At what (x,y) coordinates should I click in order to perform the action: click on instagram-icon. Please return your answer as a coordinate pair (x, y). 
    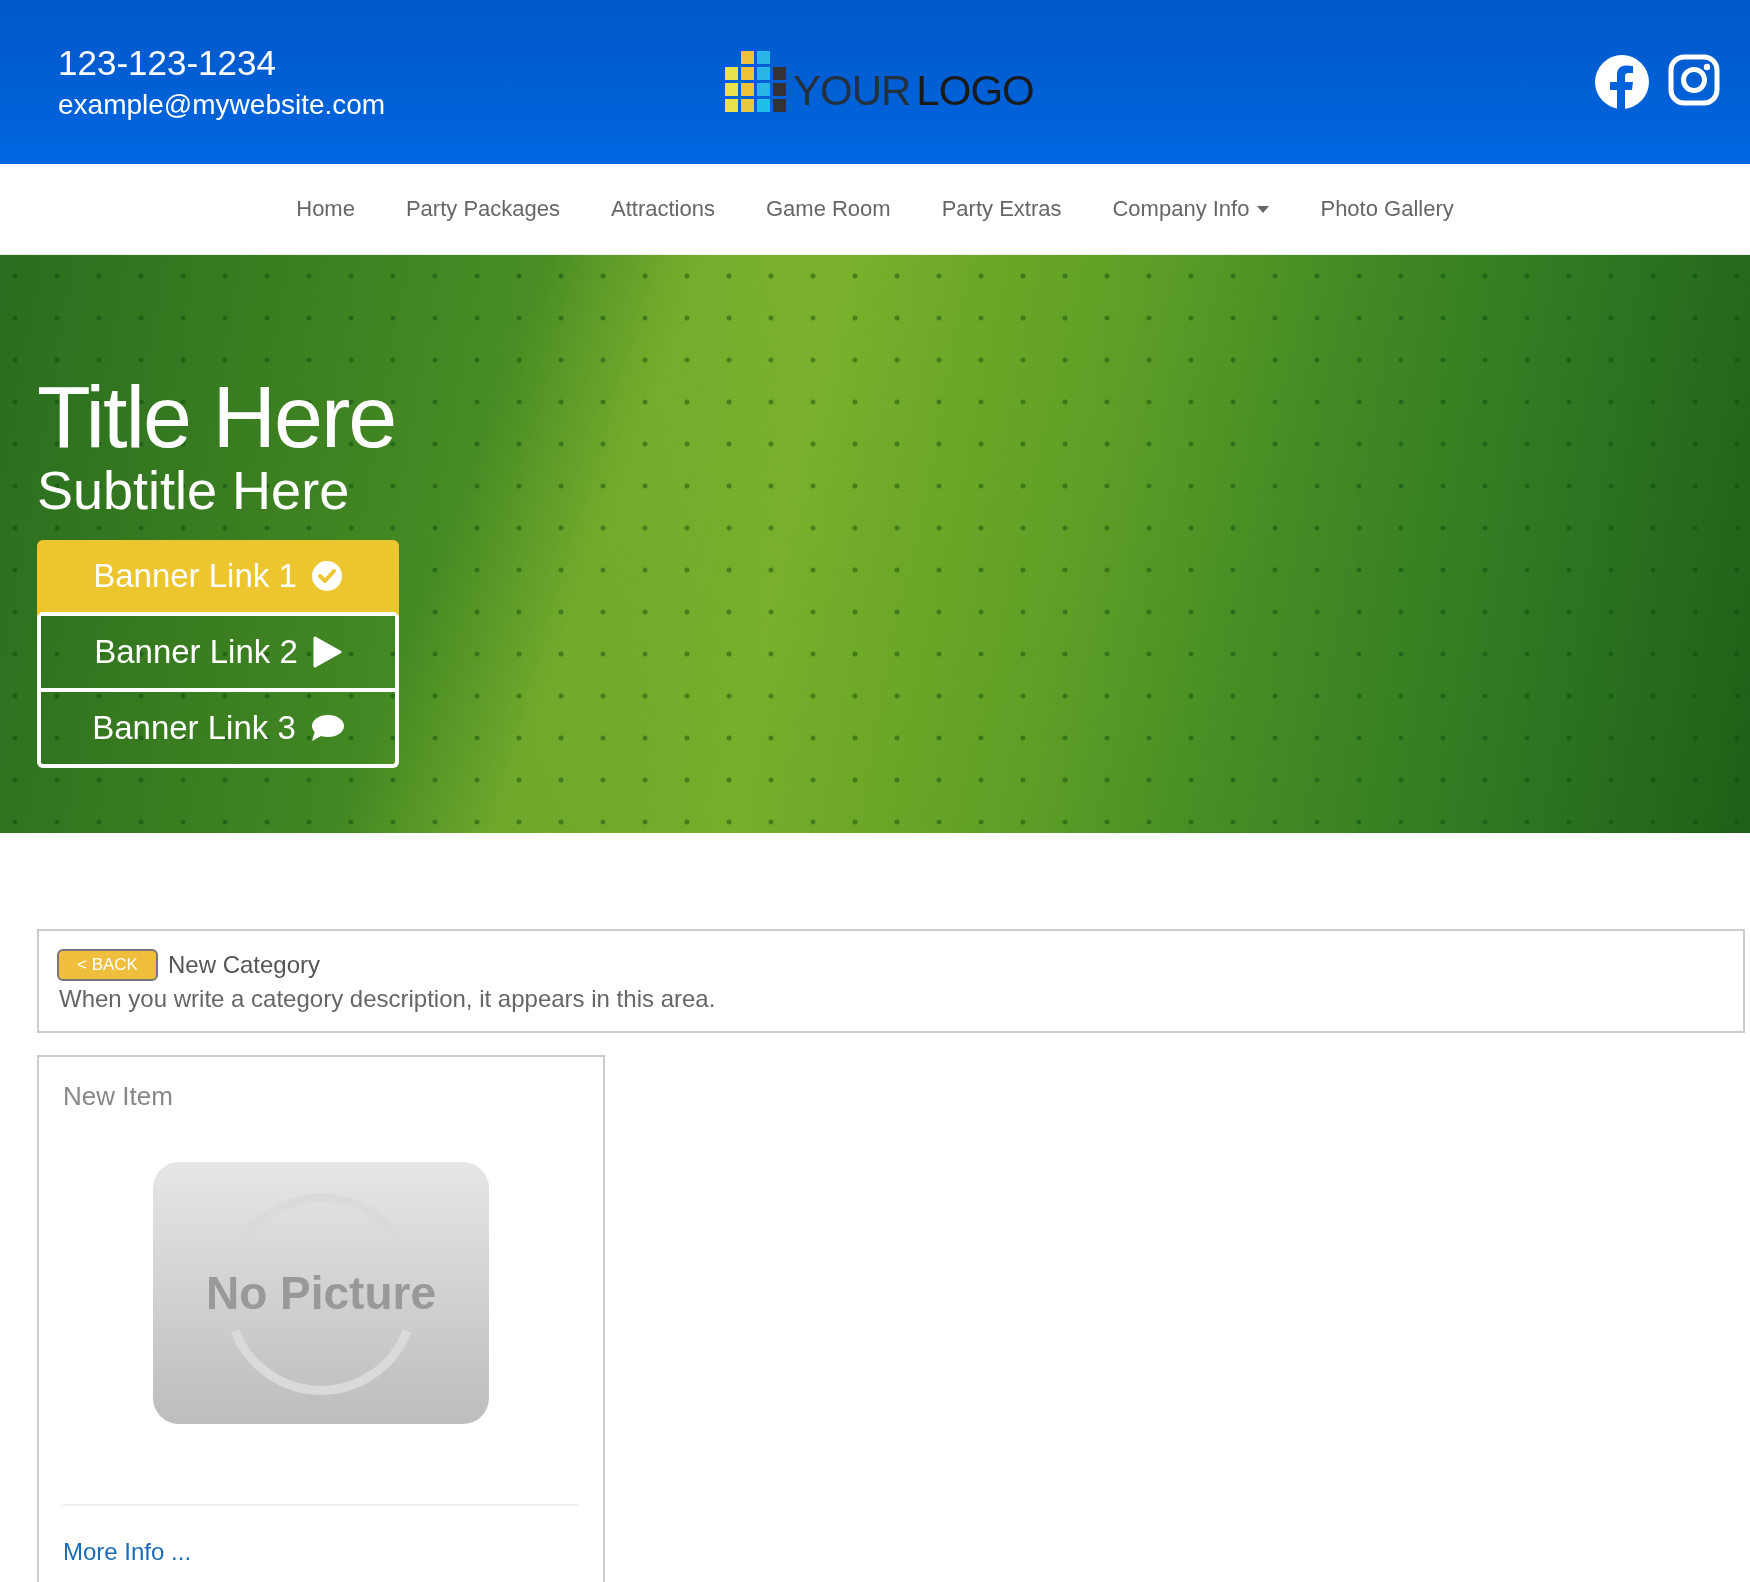
    Looking at the image, I should click on (1694, 80).